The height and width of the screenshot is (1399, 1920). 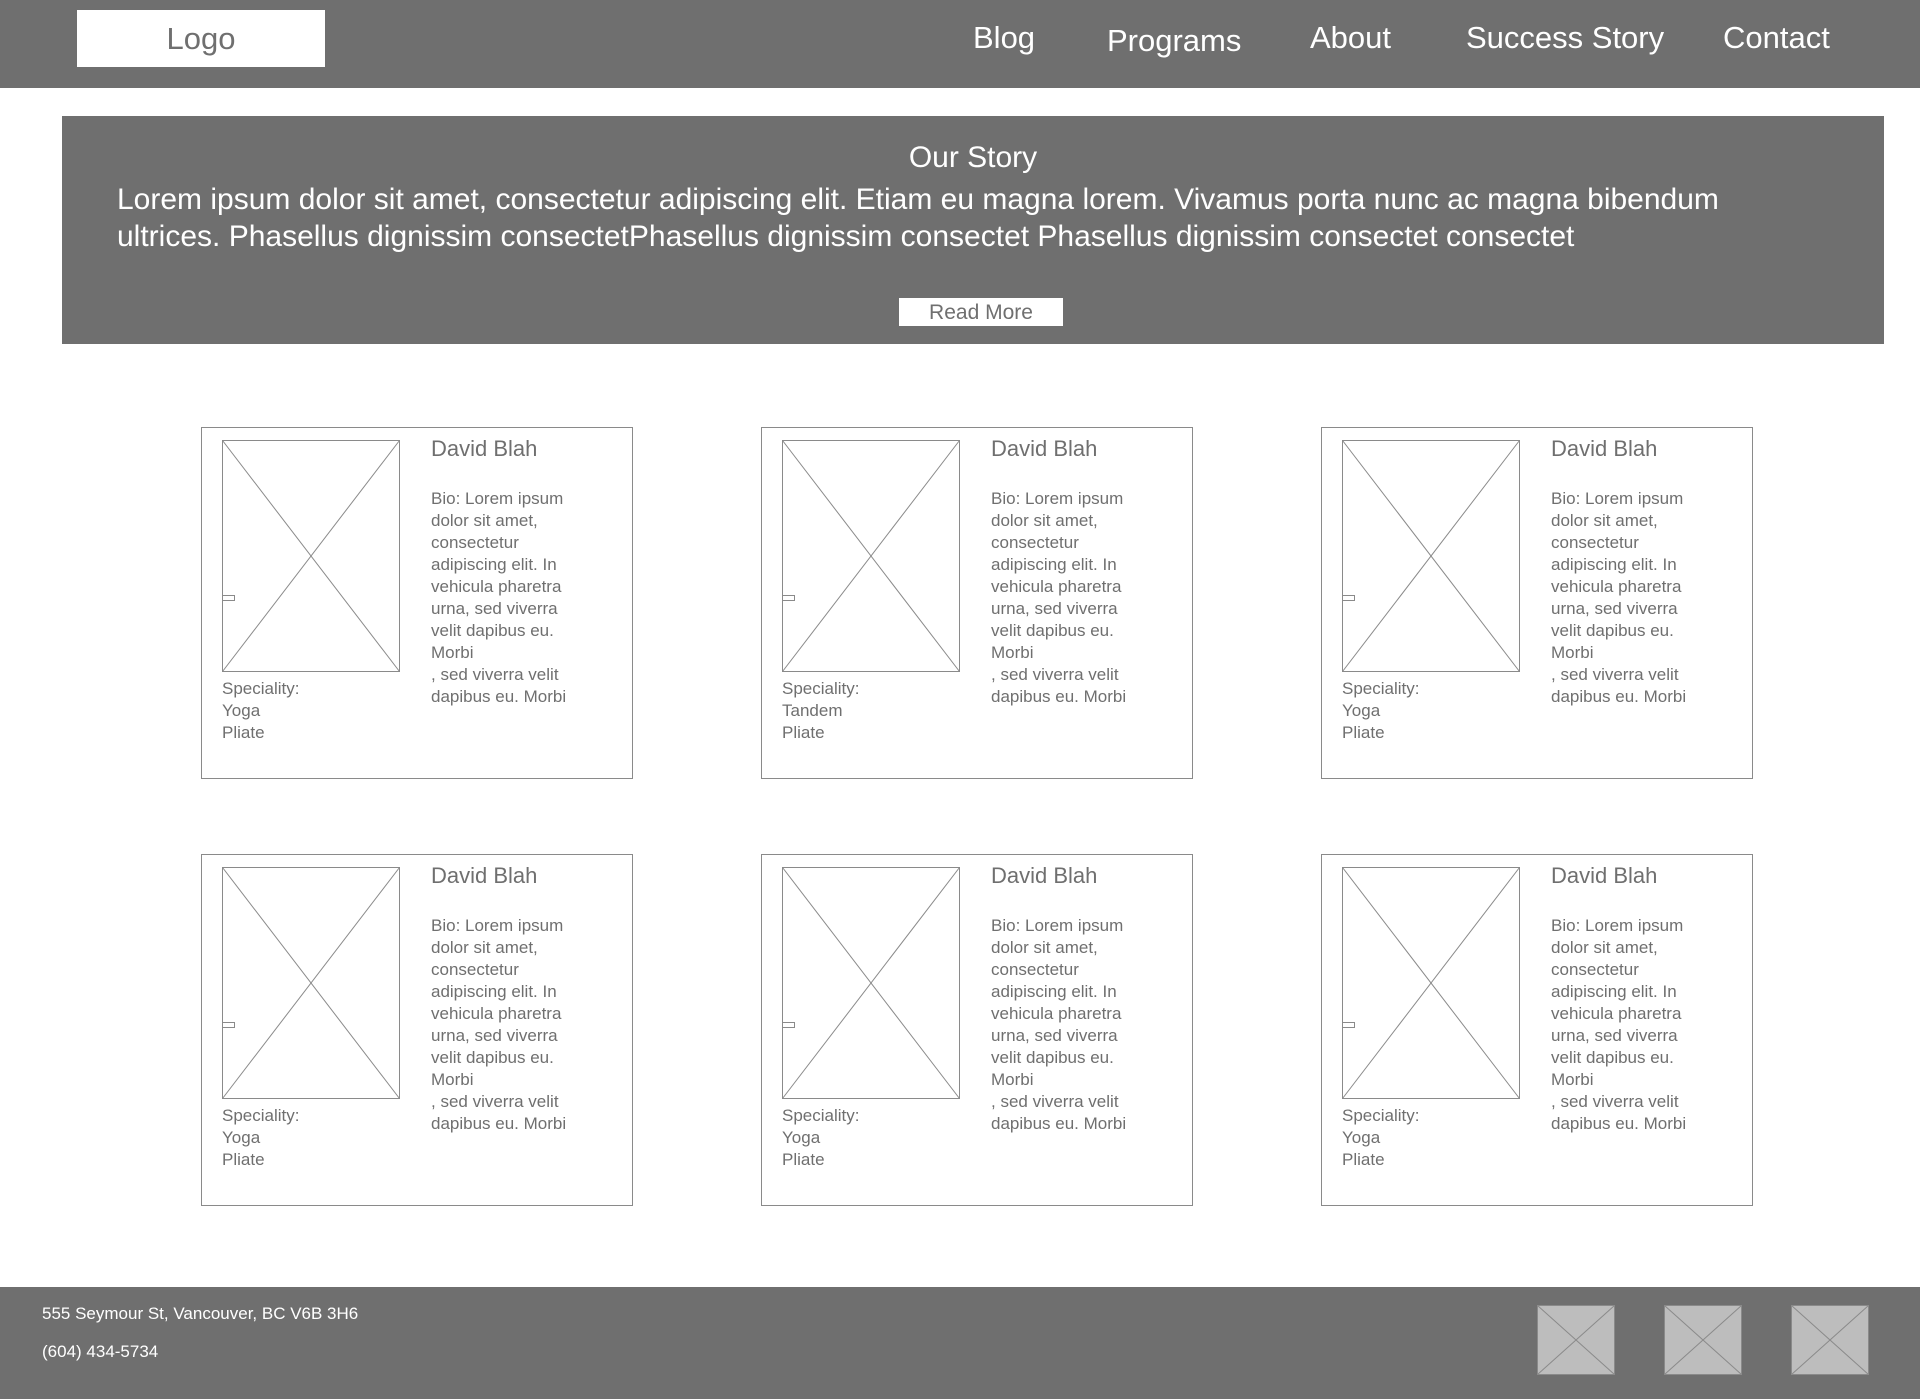 I want to click on nav-item-blog: Blog, so click(x=1004, y=38).